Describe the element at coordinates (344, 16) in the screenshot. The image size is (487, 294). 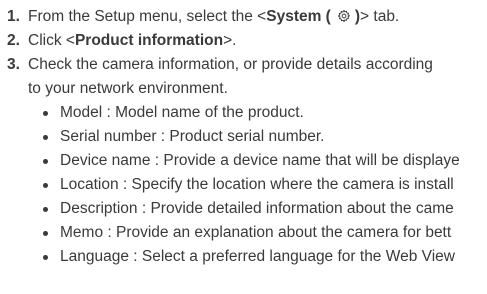
I see `gear-icon` at that location.